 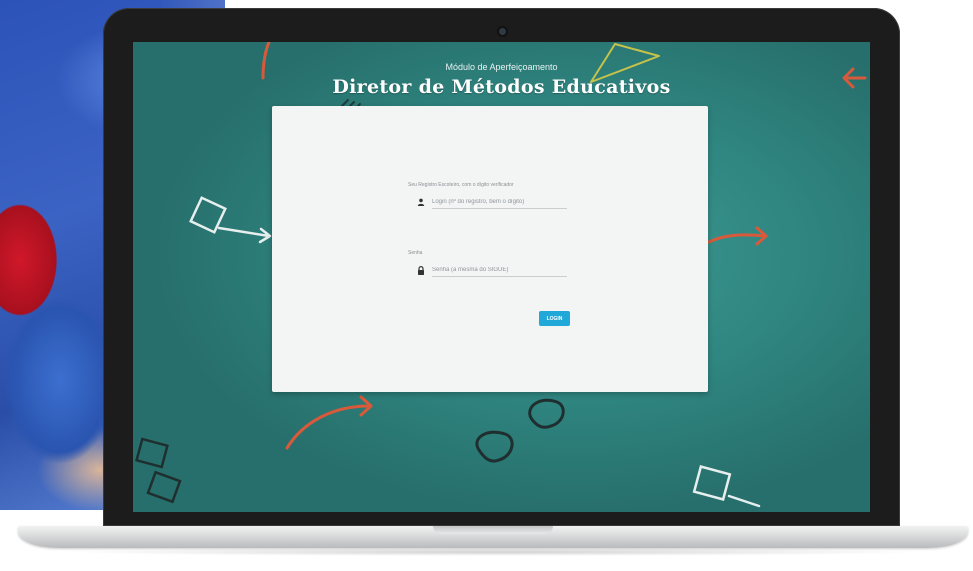 What do you see at coordinates (493, 530) in the screenshot?
I see `laptop-notch` at bounding box center [493, 530].